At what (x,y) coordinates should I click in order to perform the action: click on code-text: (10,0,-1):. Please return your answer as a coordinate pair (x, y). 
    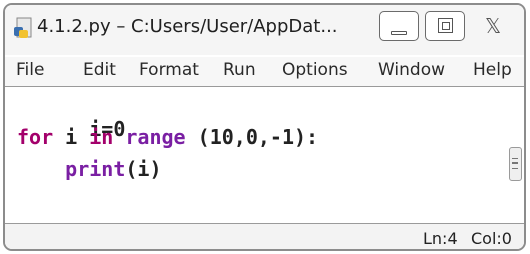
    Looking at the image, I should click on (252, 137).